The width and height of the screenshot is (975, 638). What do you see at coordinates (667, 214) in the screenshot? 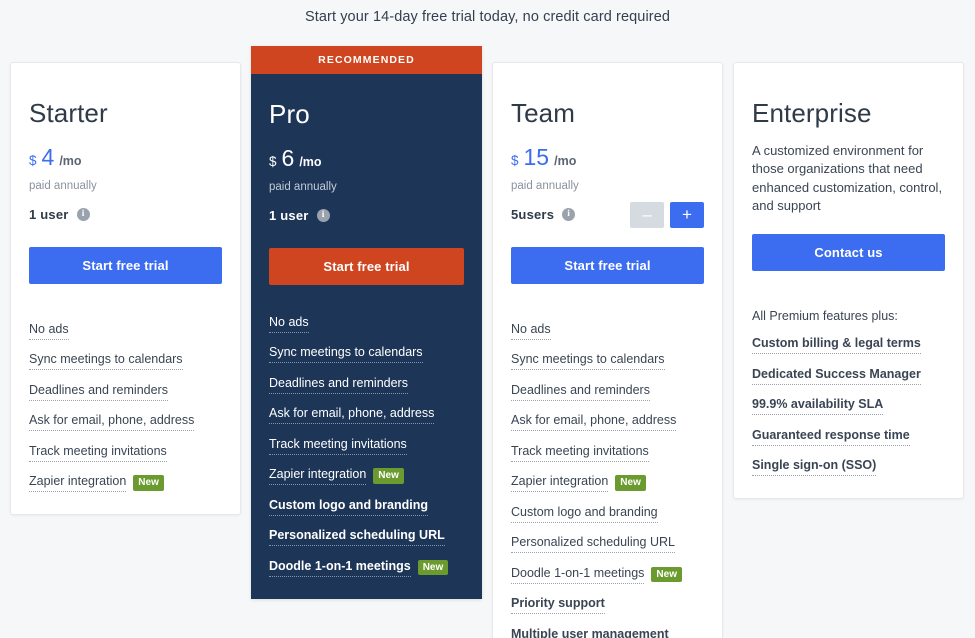
I see `seat-stepper: – +` at bounding box center [667, 214].